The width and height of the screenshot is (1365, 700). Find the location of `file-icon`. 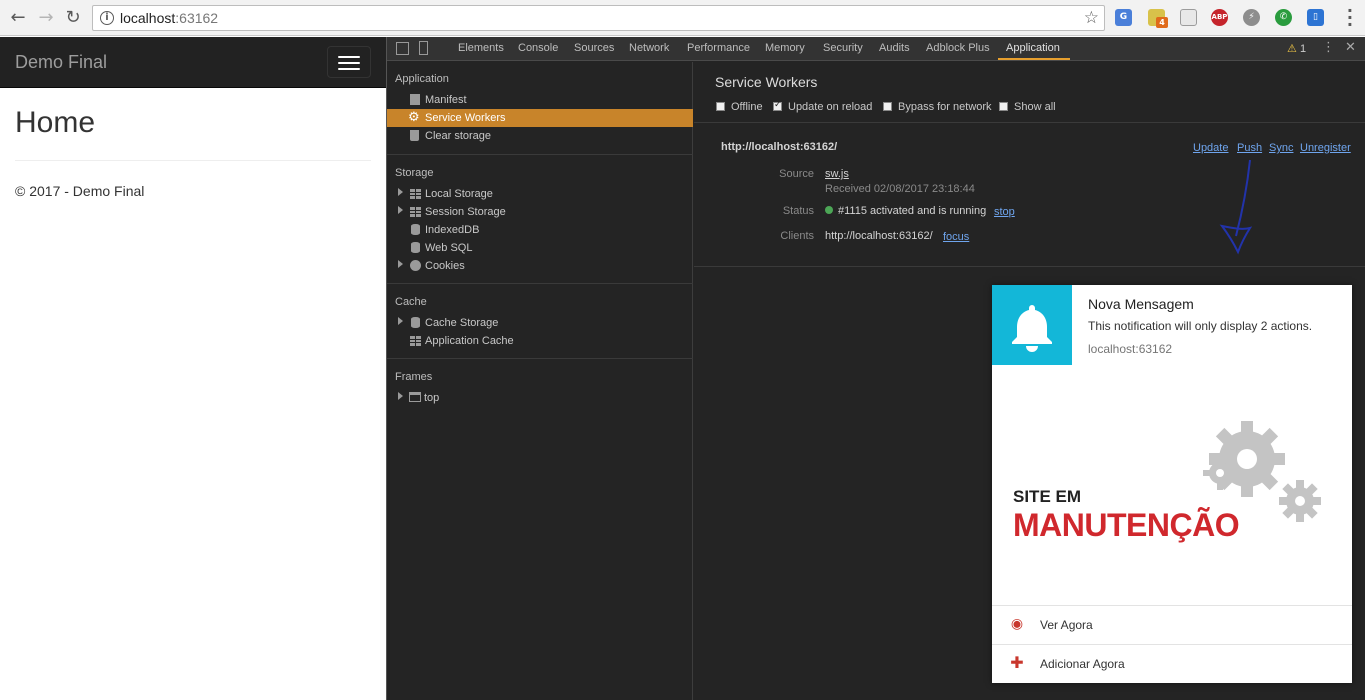

file-icon is located at coordinates (415, 99).